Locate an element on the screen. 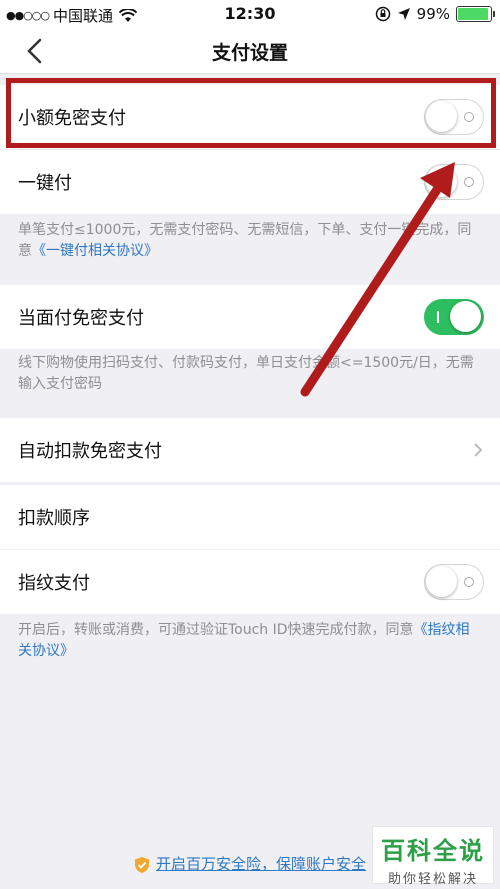 The image size is (500, 889). watermark-logo: 百科全说 助你轻松解决 is located at coordinates (433, 856).